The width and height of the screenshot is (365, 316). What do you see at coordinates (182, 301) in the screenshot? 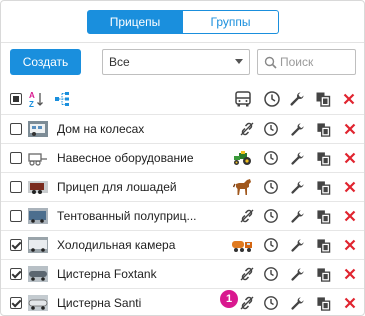
I see `list-item: Цистерна Santi` at bounding box center [182, 301].